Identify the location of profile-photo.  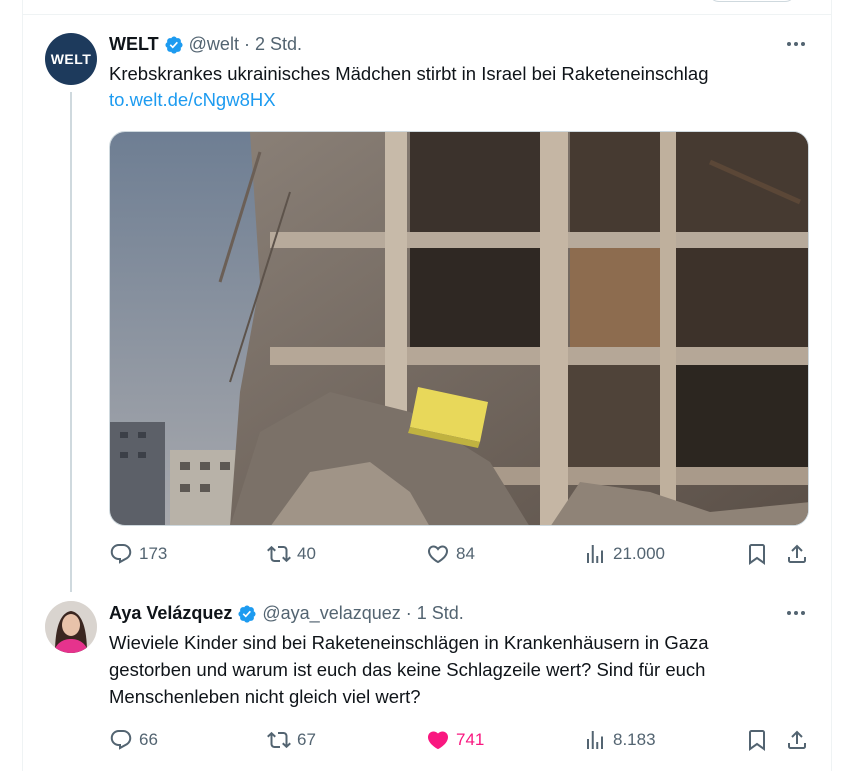
(71, 627).